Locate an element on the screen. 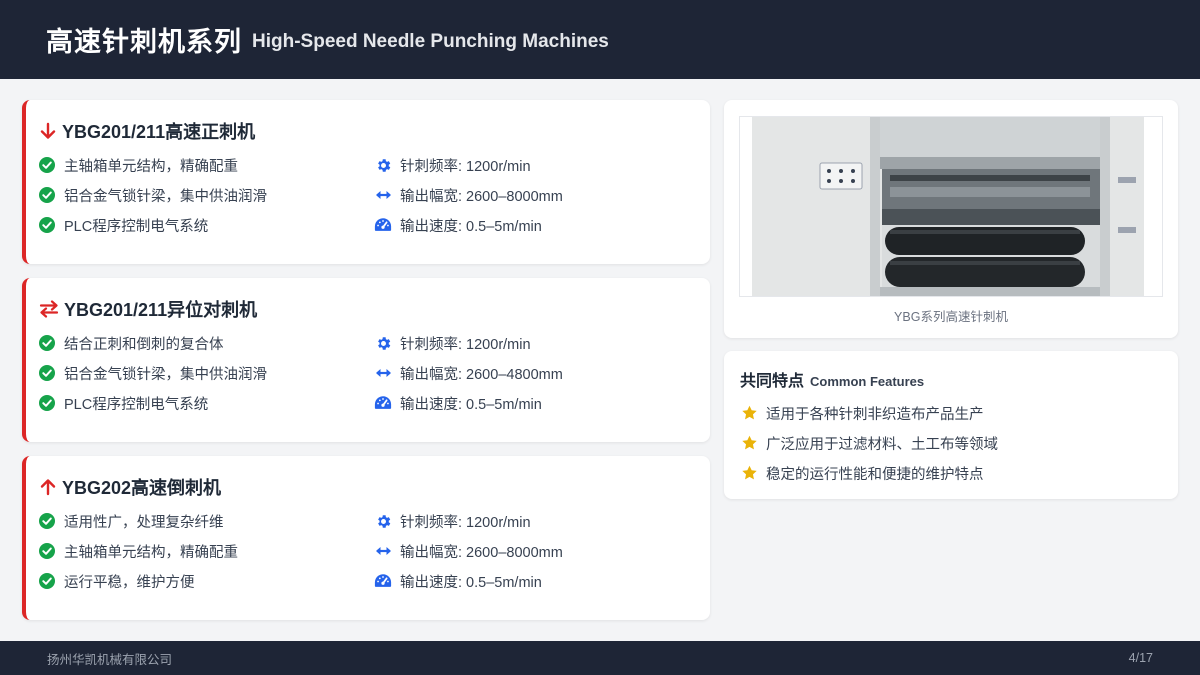 This screenshot has height=675, width=1200. footer-bar: 扬州华凯机械有限公司 4/17 is located at coordinates (600, 658).